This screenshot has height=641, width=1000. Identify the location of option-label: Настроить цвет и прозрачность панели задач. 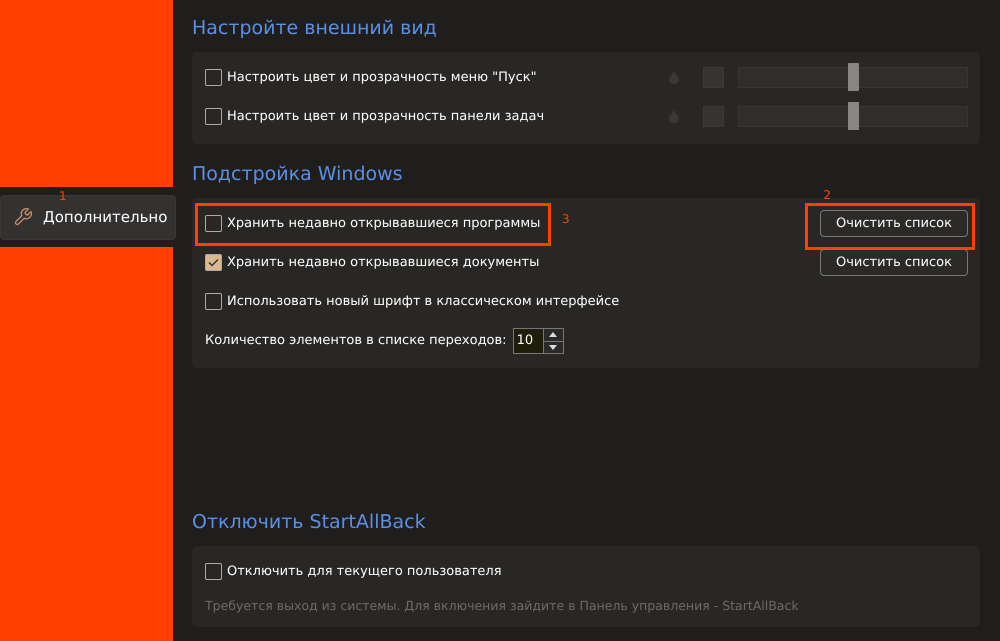
(385, 116).